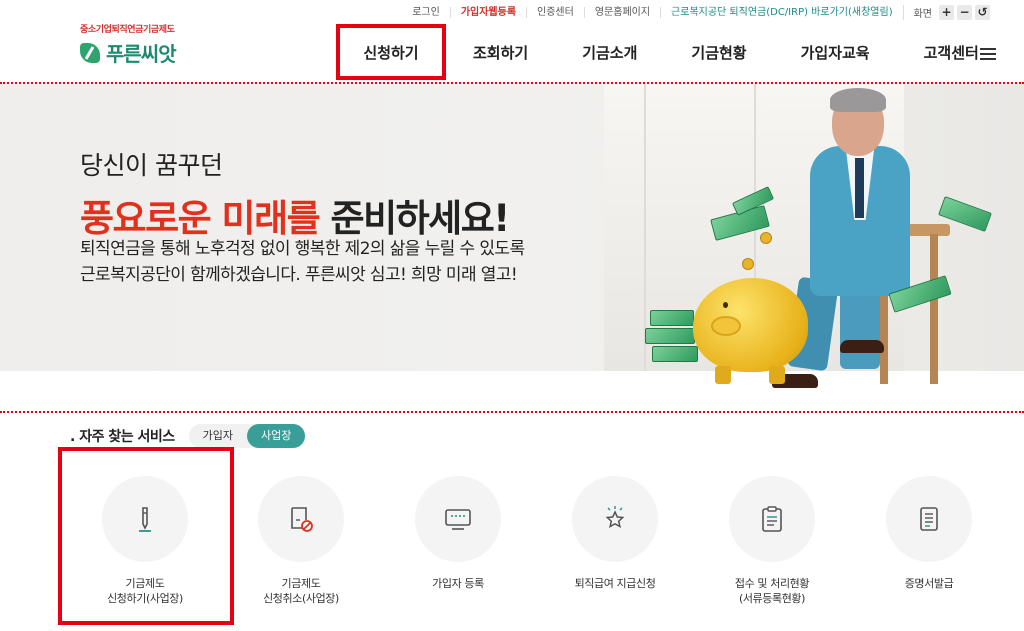 The image size is (1024, 631). I want to click on frequent-services-header: . 자주 찾는 서비스 가입자 사업장, so click(188, 436).